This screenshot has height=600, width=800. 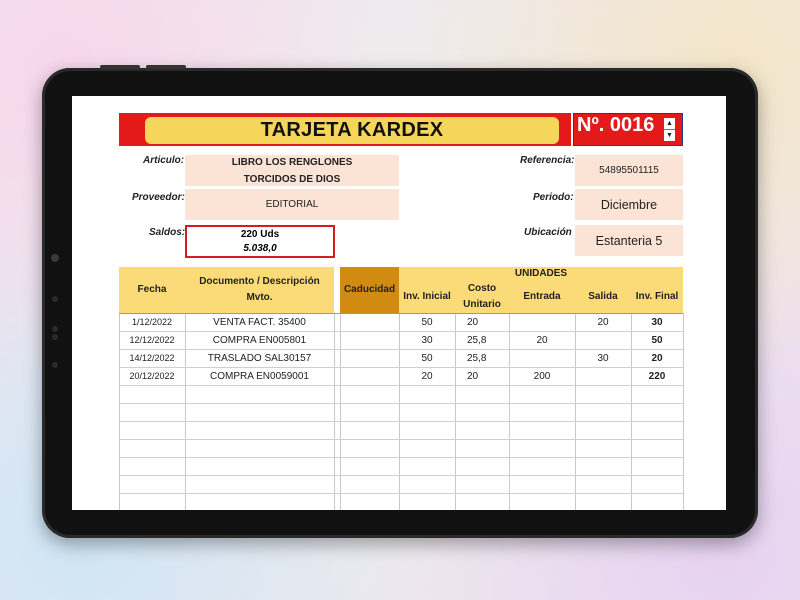 I want to click on proveedor-value: EDITORIAL, so click(x=292, y=204).